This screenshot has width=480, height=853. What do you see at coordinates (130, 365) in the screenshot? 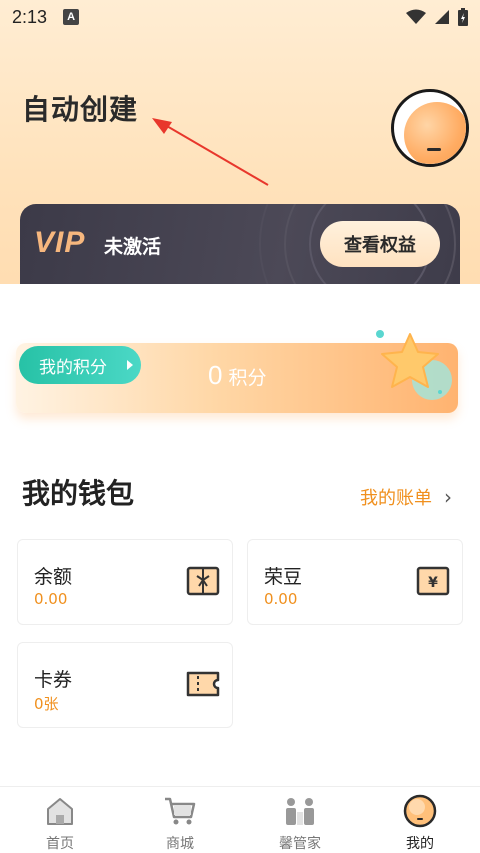
I see `points-tag-caret-icon` at bounding box center [130, 365].